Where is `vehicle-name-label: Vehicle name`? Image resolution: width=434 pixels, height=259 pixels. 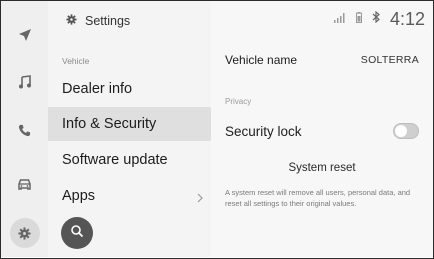
vehicle-name-label: Vehicle name is located at coordinates (261, 60).